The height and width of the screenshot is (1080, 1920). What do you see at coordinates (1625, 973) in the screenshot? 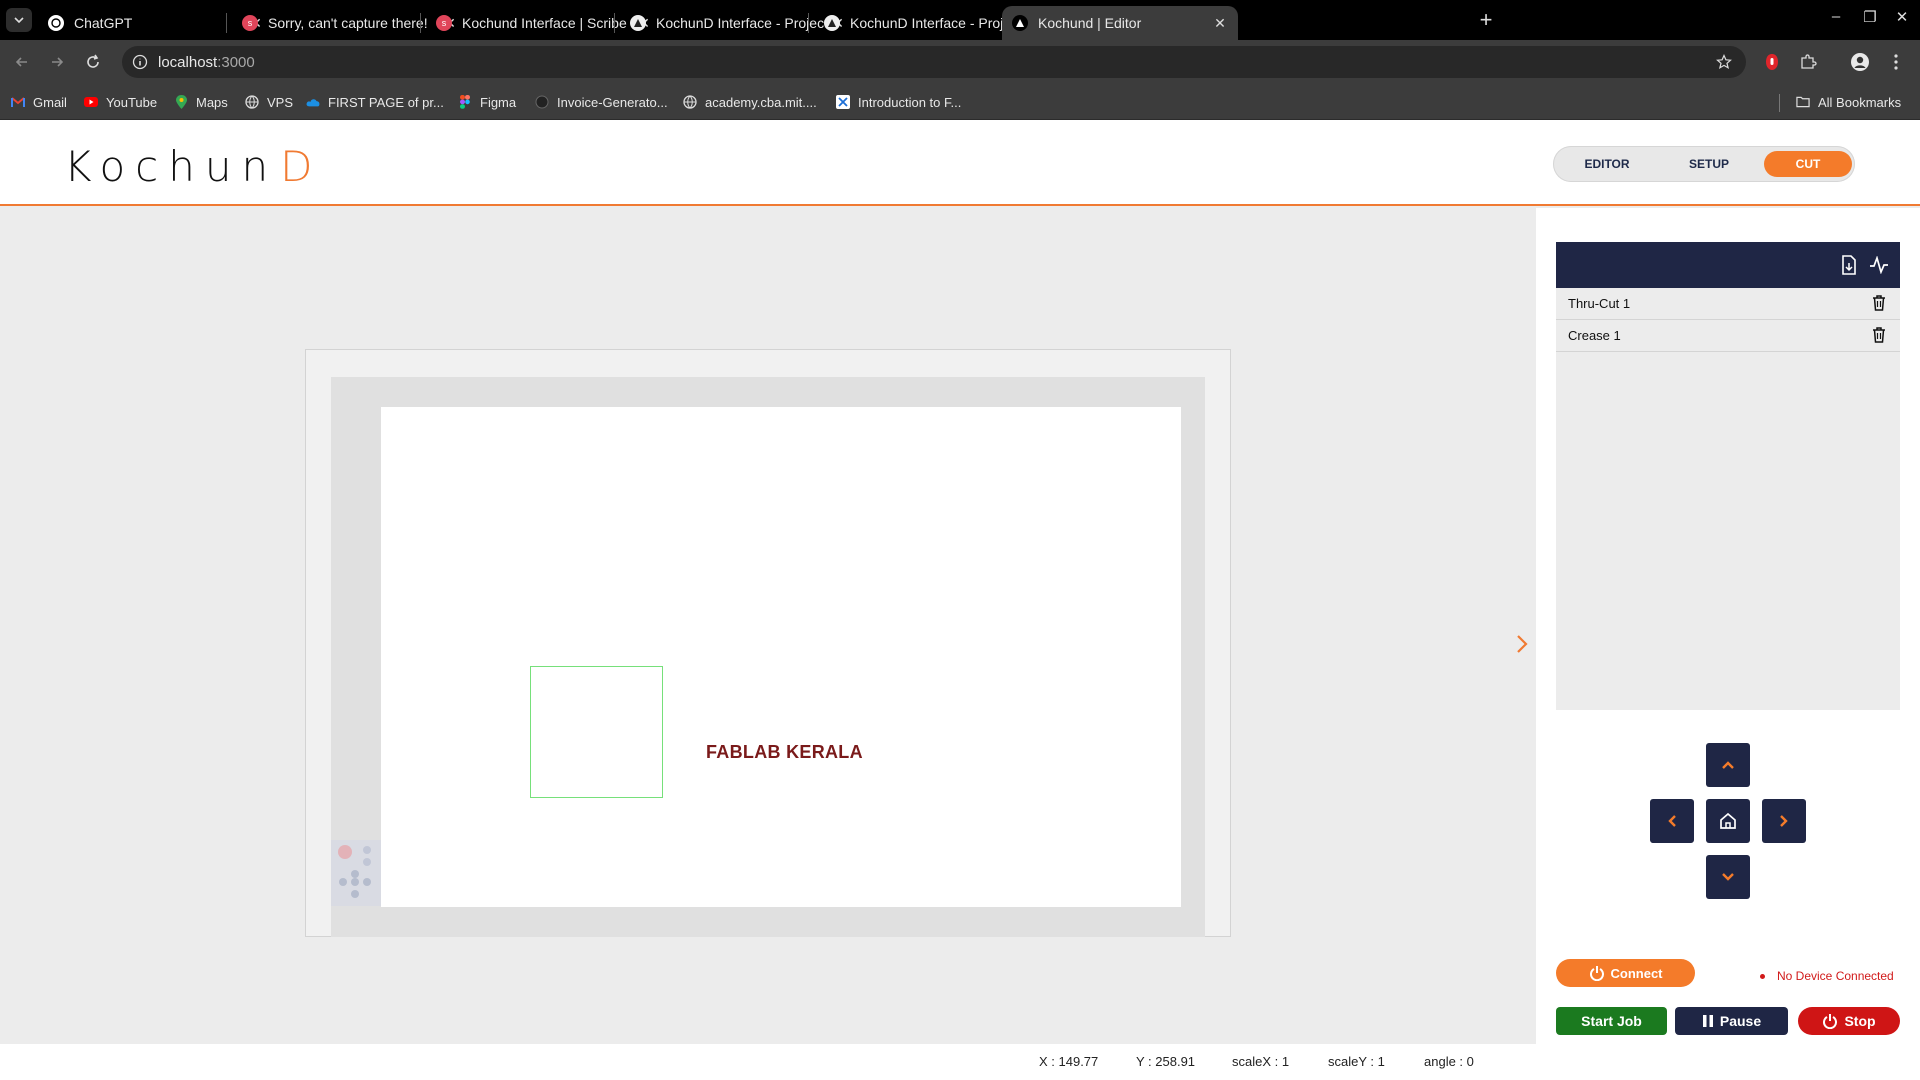
I see `connect-button: Connect` at bounding box center [1625, 973].